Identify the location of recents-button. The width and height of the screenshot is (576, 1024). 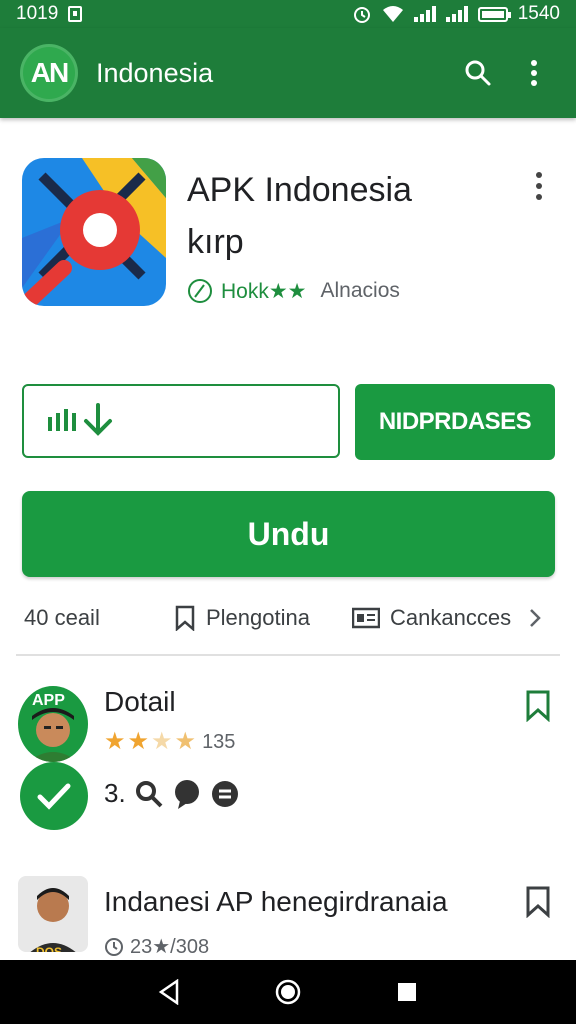
(407, 992).